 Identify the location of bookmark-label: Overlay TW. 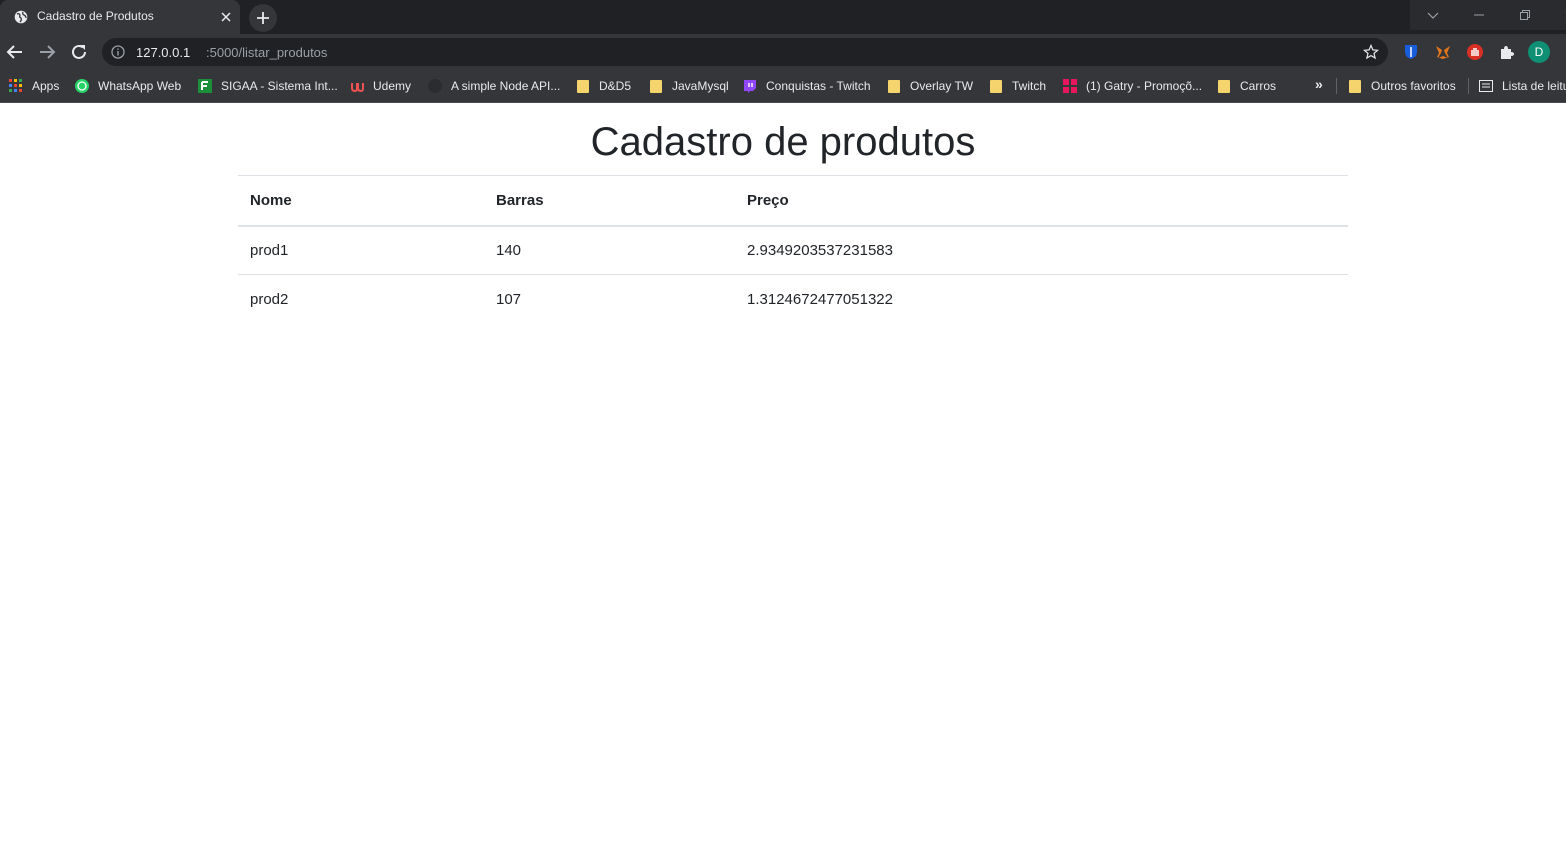
(942, 86).